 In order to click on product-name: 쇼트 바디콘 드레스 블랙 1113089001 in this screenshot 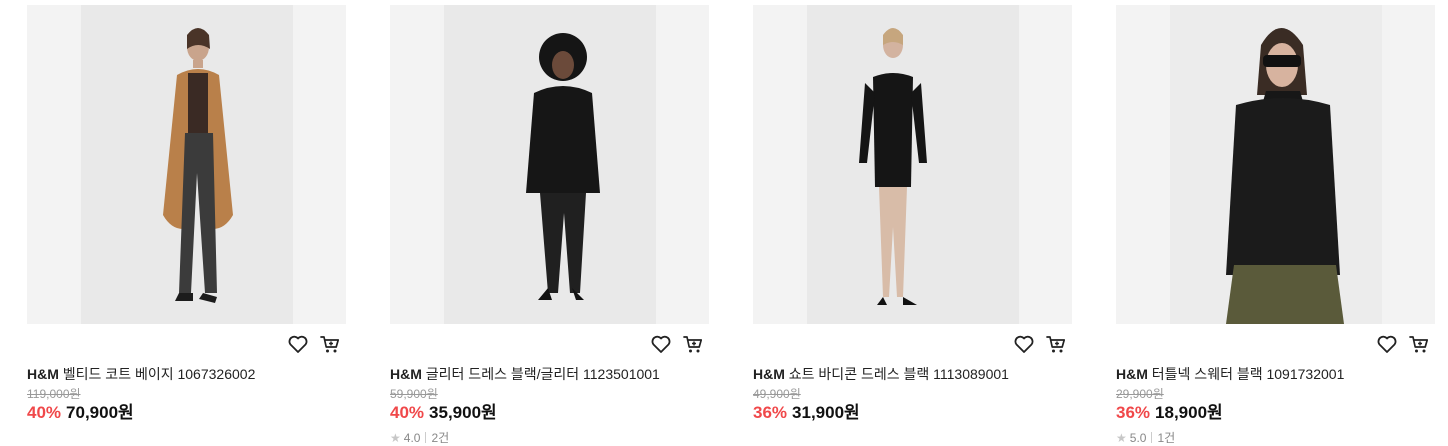, I will do `click(898, 374)`.